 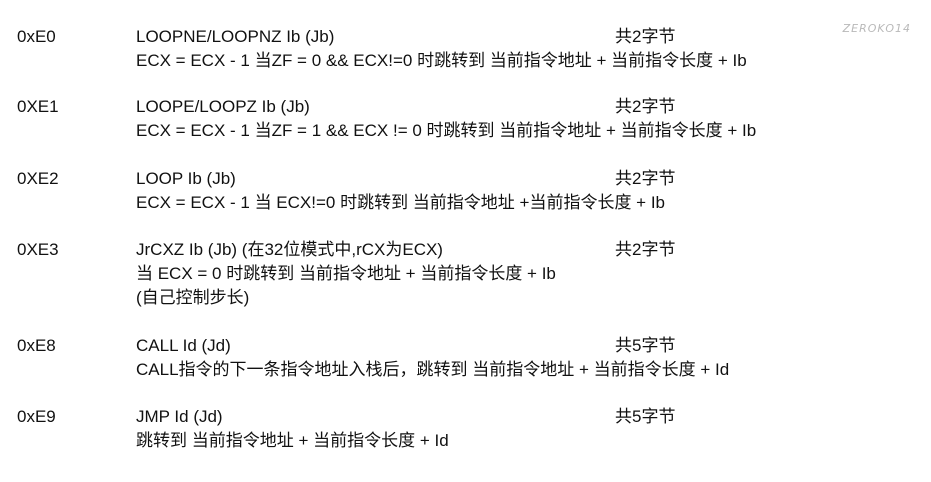 What do you see at coordinates (179, 416) in the screenshot?
I see `mnemonic: JMP Id (Jd)` at bounding box center [179, 416].